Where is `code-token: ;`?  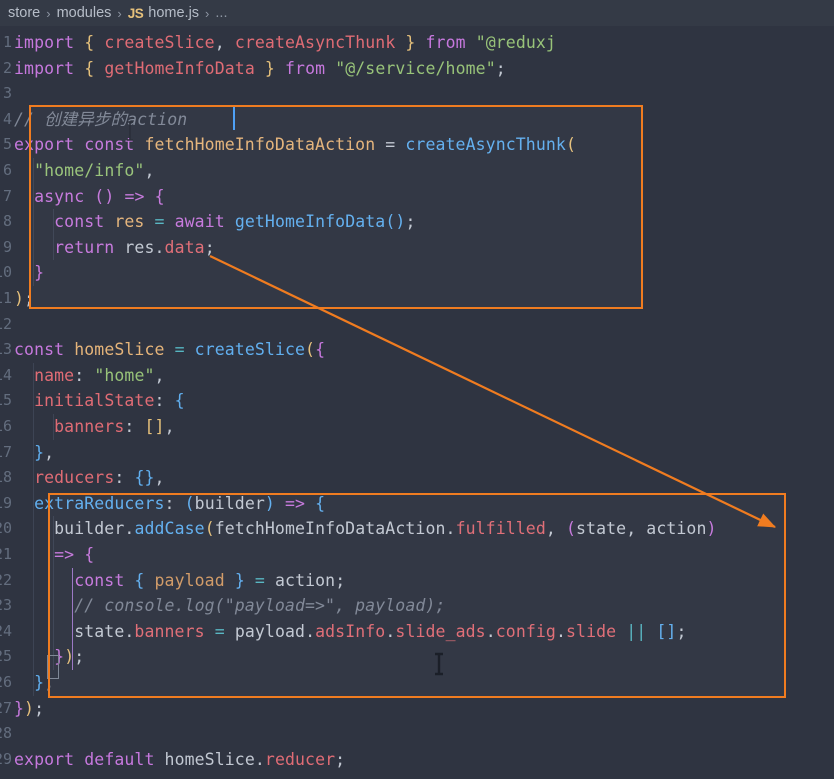
code-token: ; is located at coordinates (340, 580).